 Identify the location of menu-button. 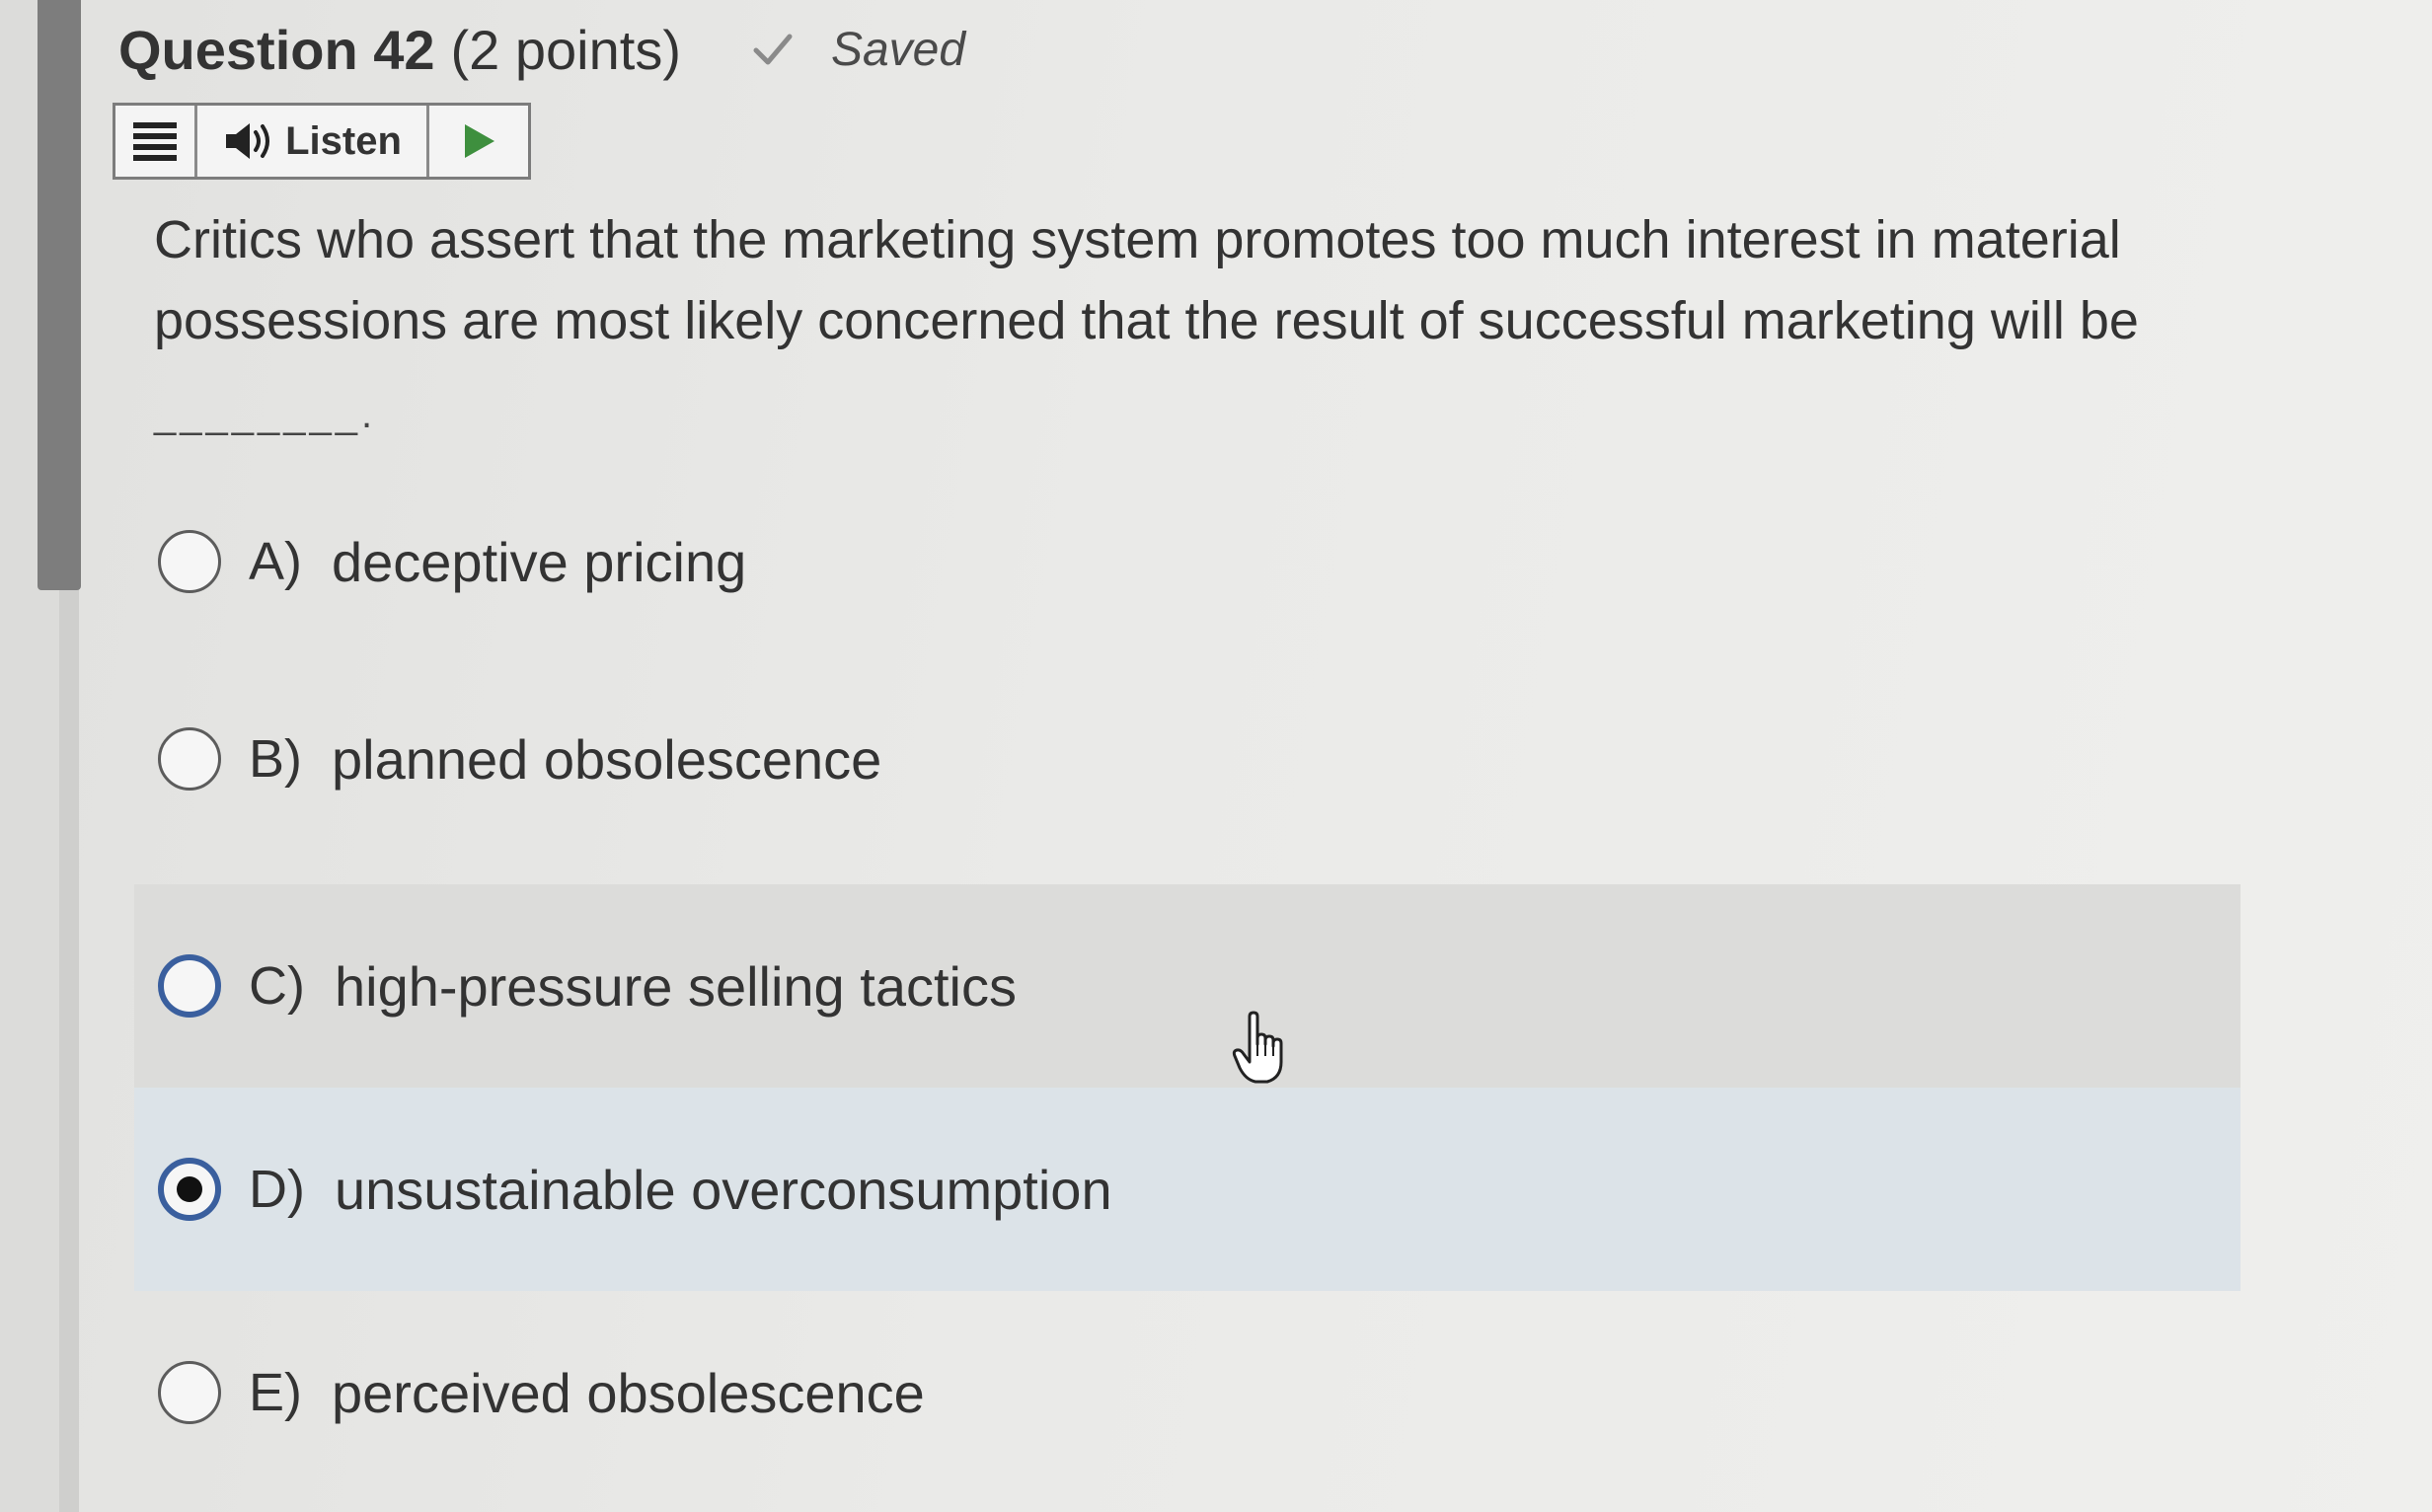
(156, 141).